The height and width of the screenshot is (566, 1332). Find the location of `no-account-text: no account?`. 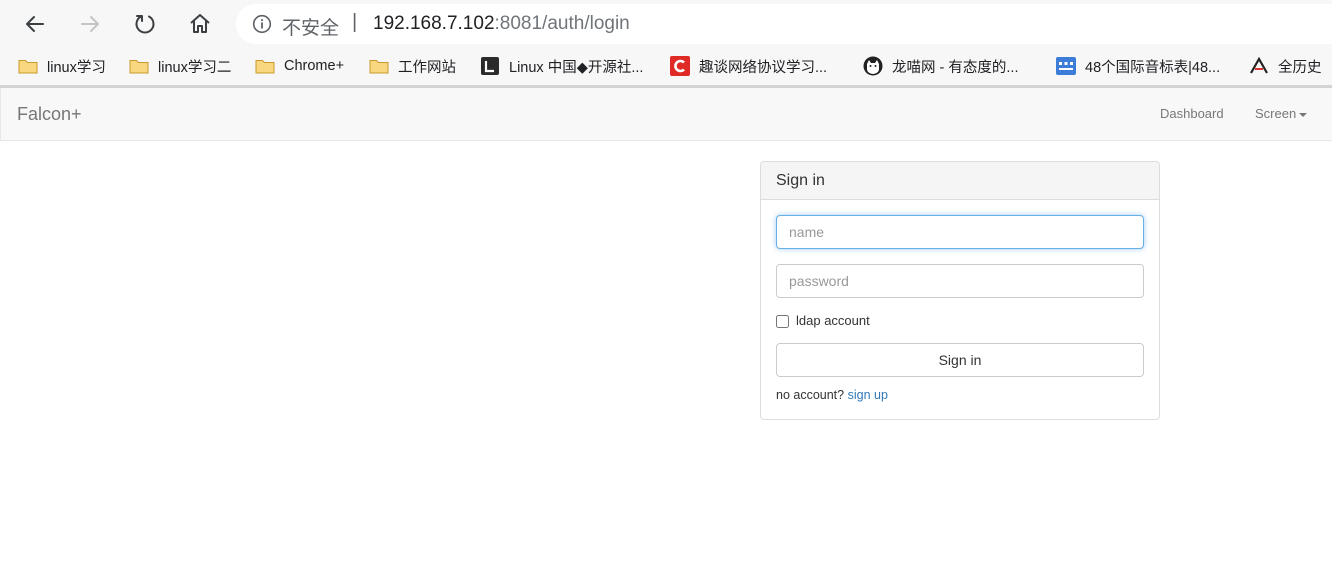

no-account-text: no account? is located at coordinates (810, 395).